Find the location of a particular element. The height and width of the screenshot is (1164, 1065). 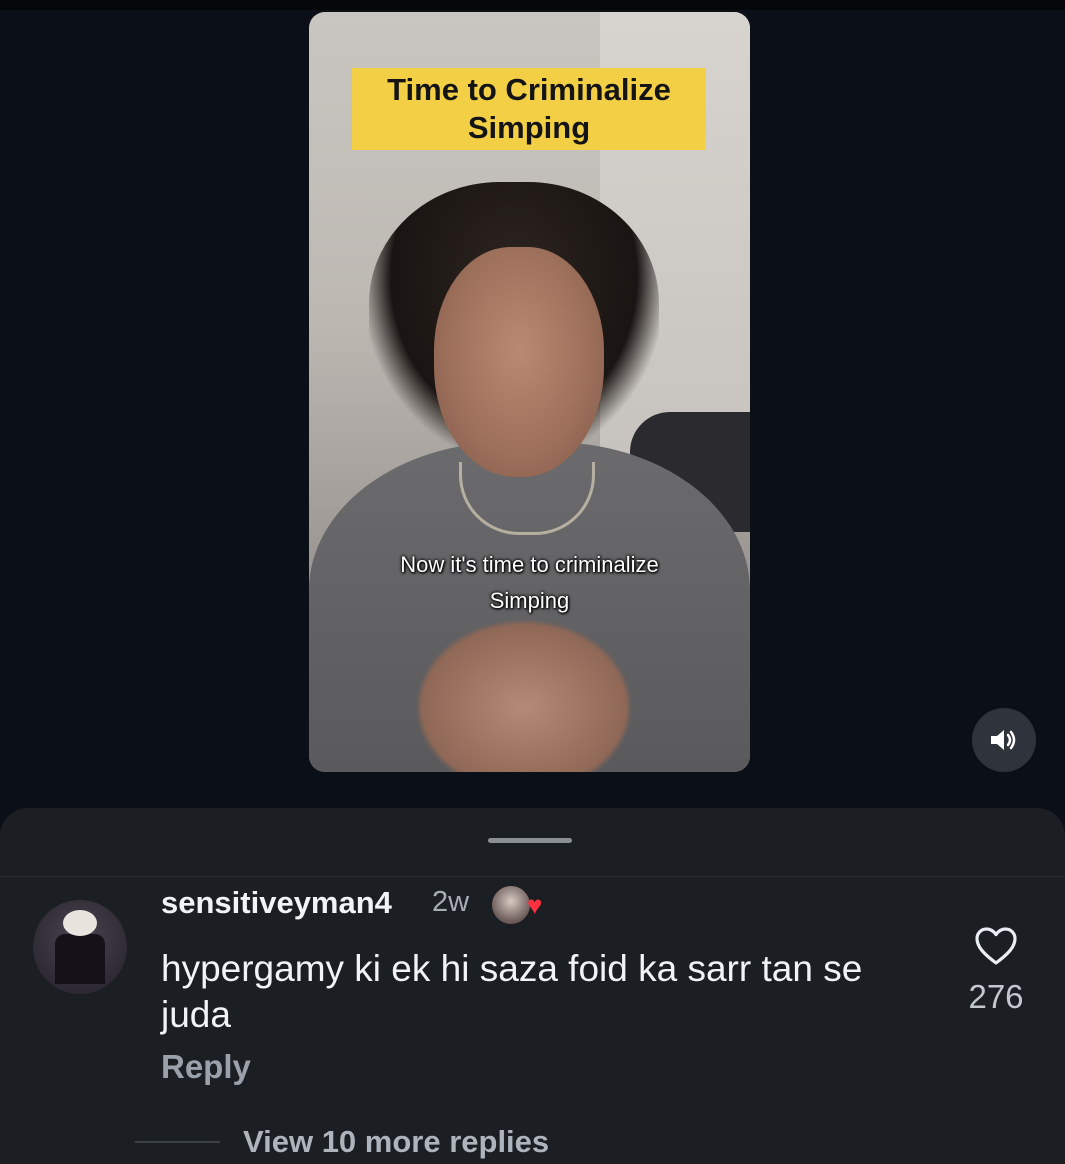

reply-button: Reply is located at coordinates (206, 1067).